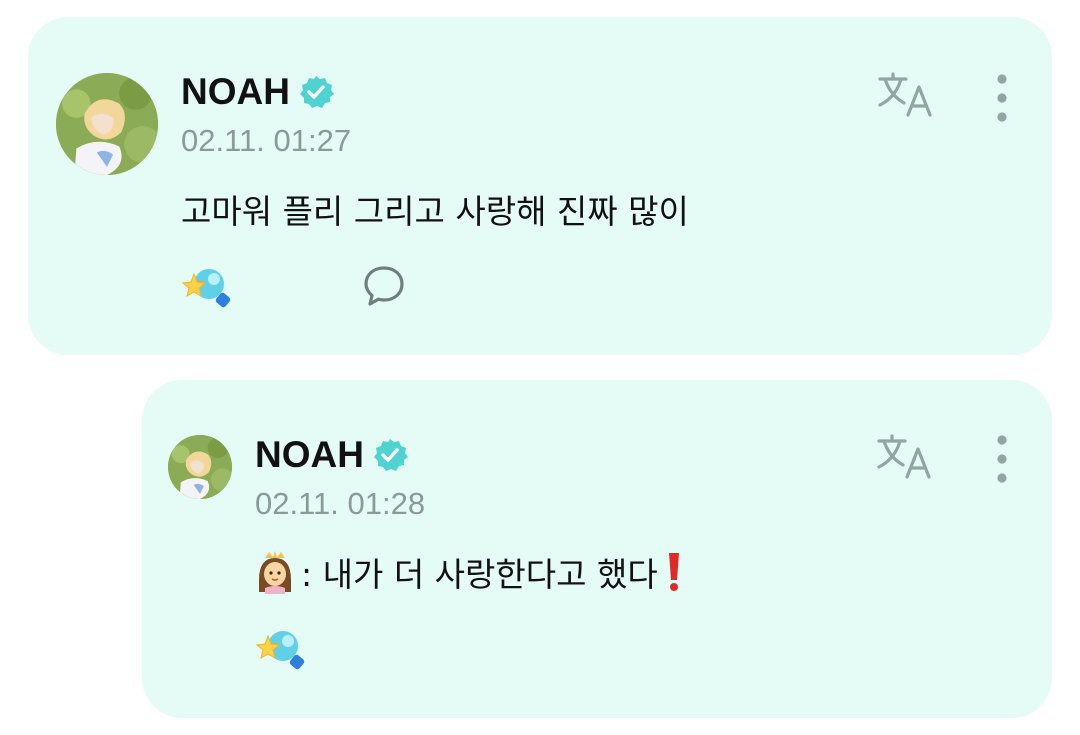  I want to click on timestamp: 02.11. 01:27, so click(266, 140).